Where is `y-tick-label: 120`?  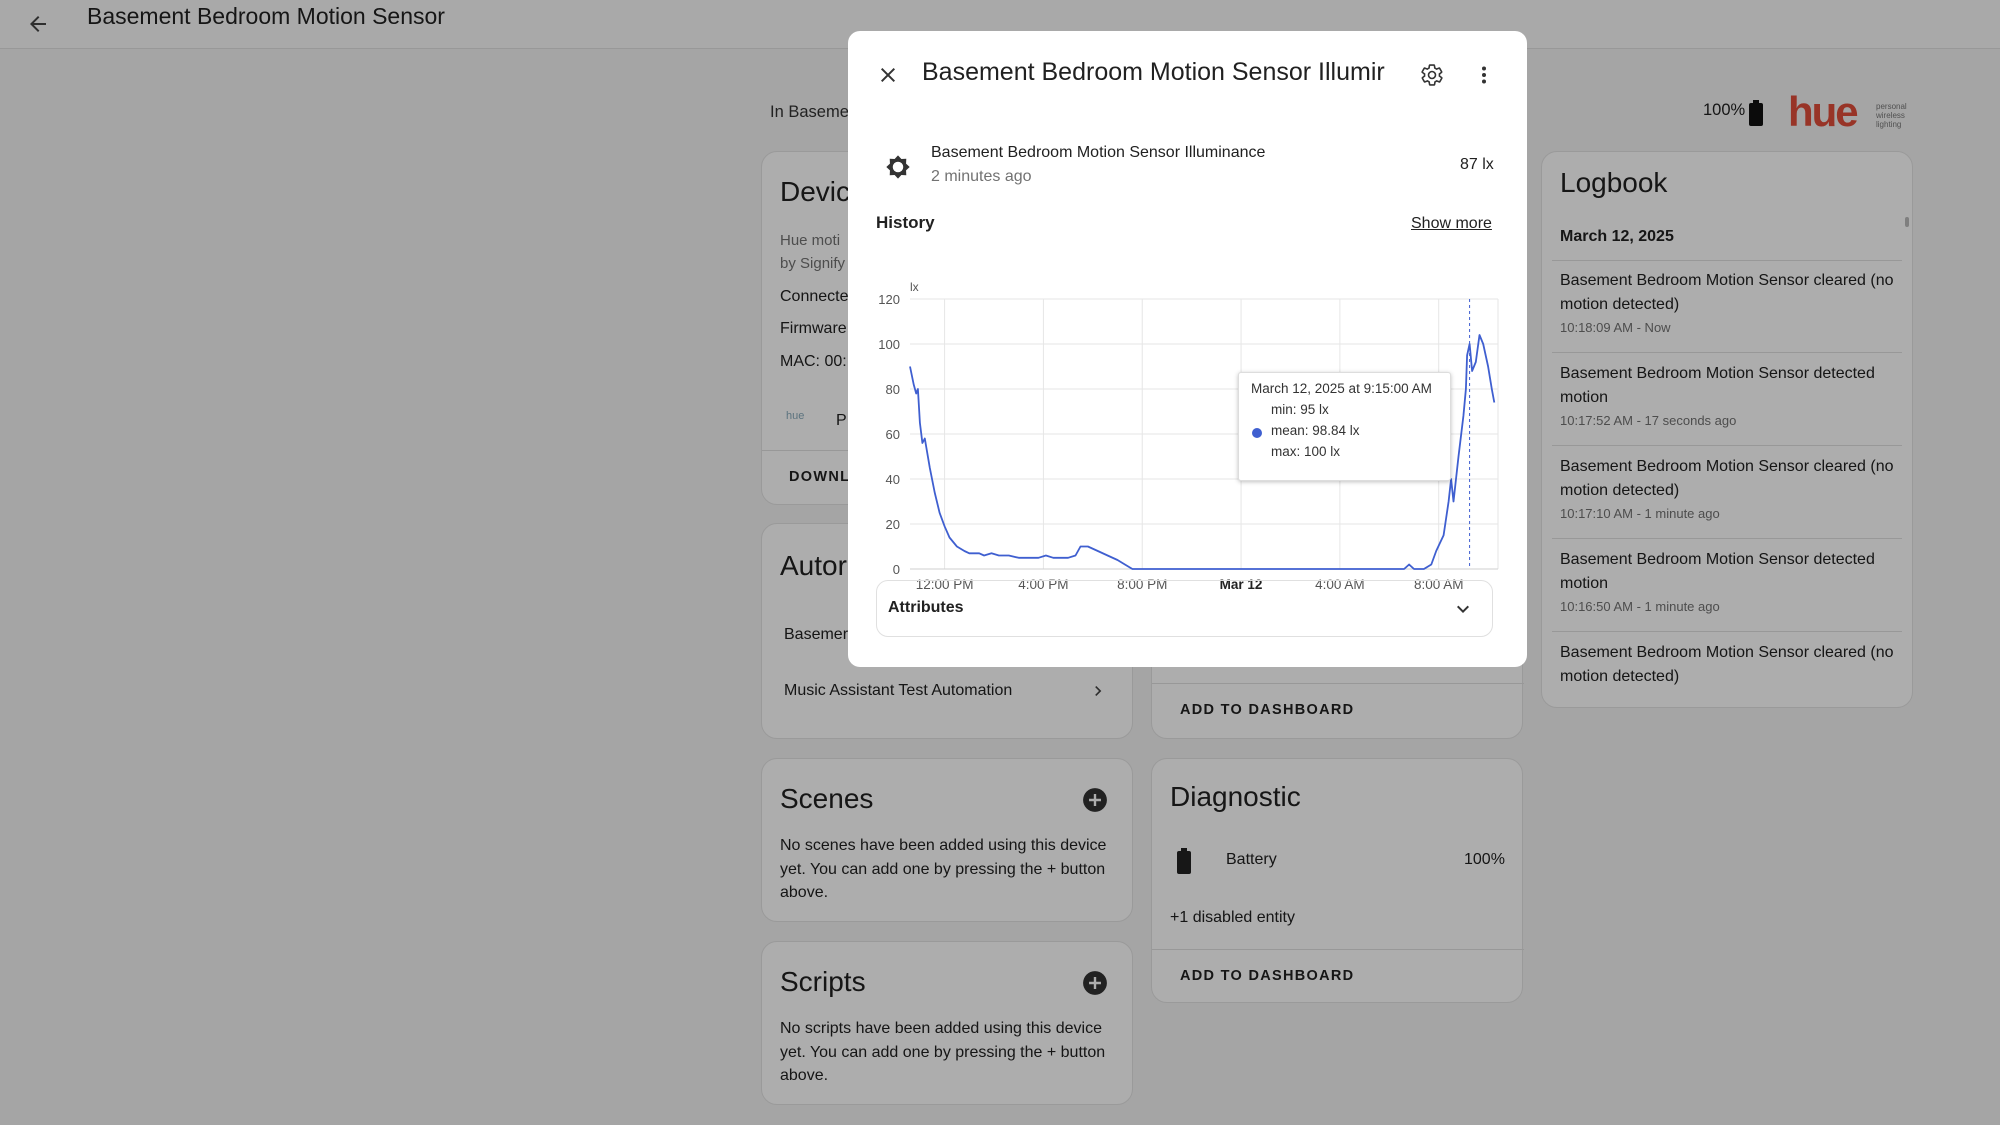
y-tick-label: 120 is located at coordinates (889, 299).